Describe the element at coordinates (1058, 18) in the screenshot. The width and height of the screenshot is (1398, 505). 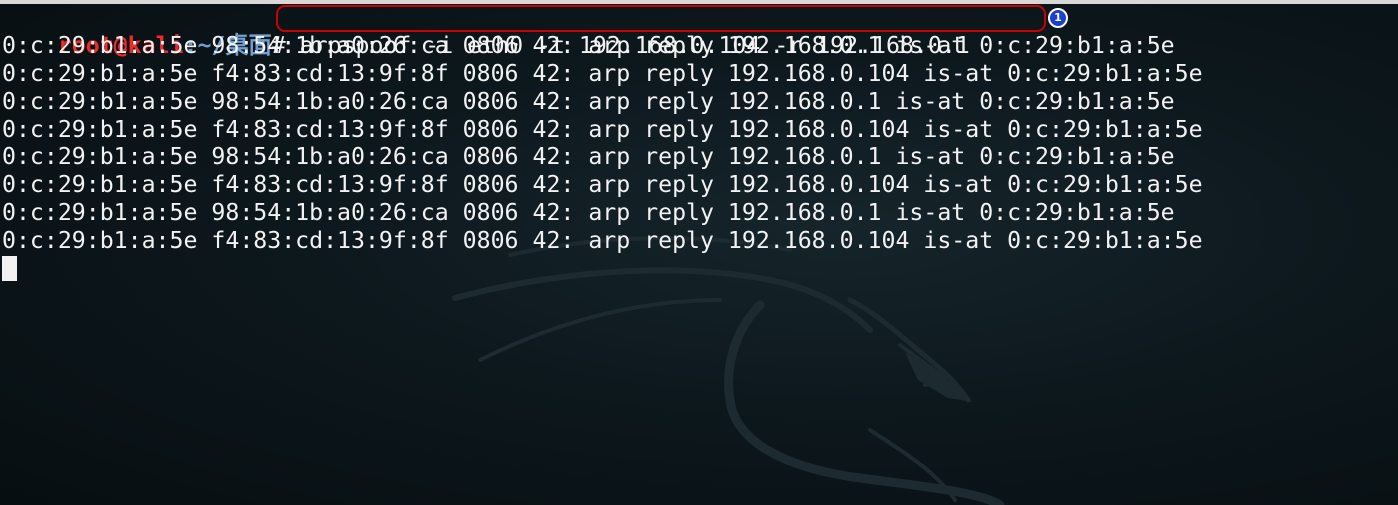
I see `annotation-badge: 1` at that location.